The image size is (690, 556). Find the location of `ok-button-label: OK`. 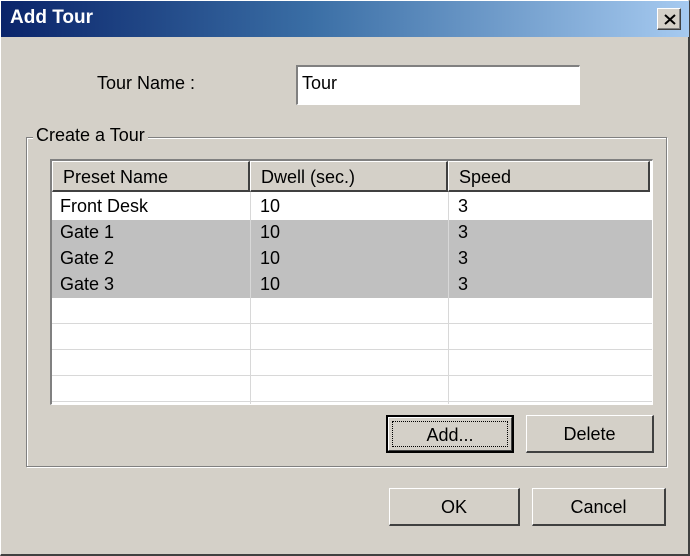

ok-button-label: OK is located at coordinates (453, 507).